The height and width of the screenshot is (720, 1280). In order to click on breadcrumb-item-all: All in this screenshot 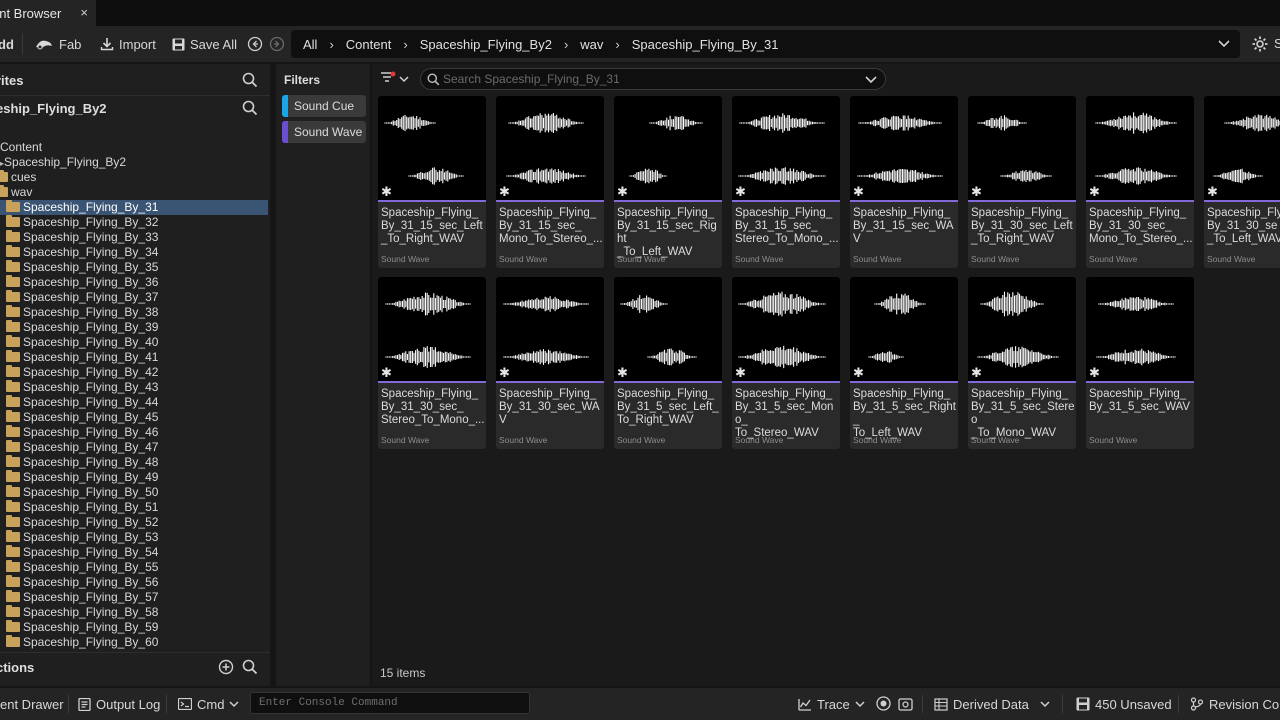, I will do `click(310, 44)`.